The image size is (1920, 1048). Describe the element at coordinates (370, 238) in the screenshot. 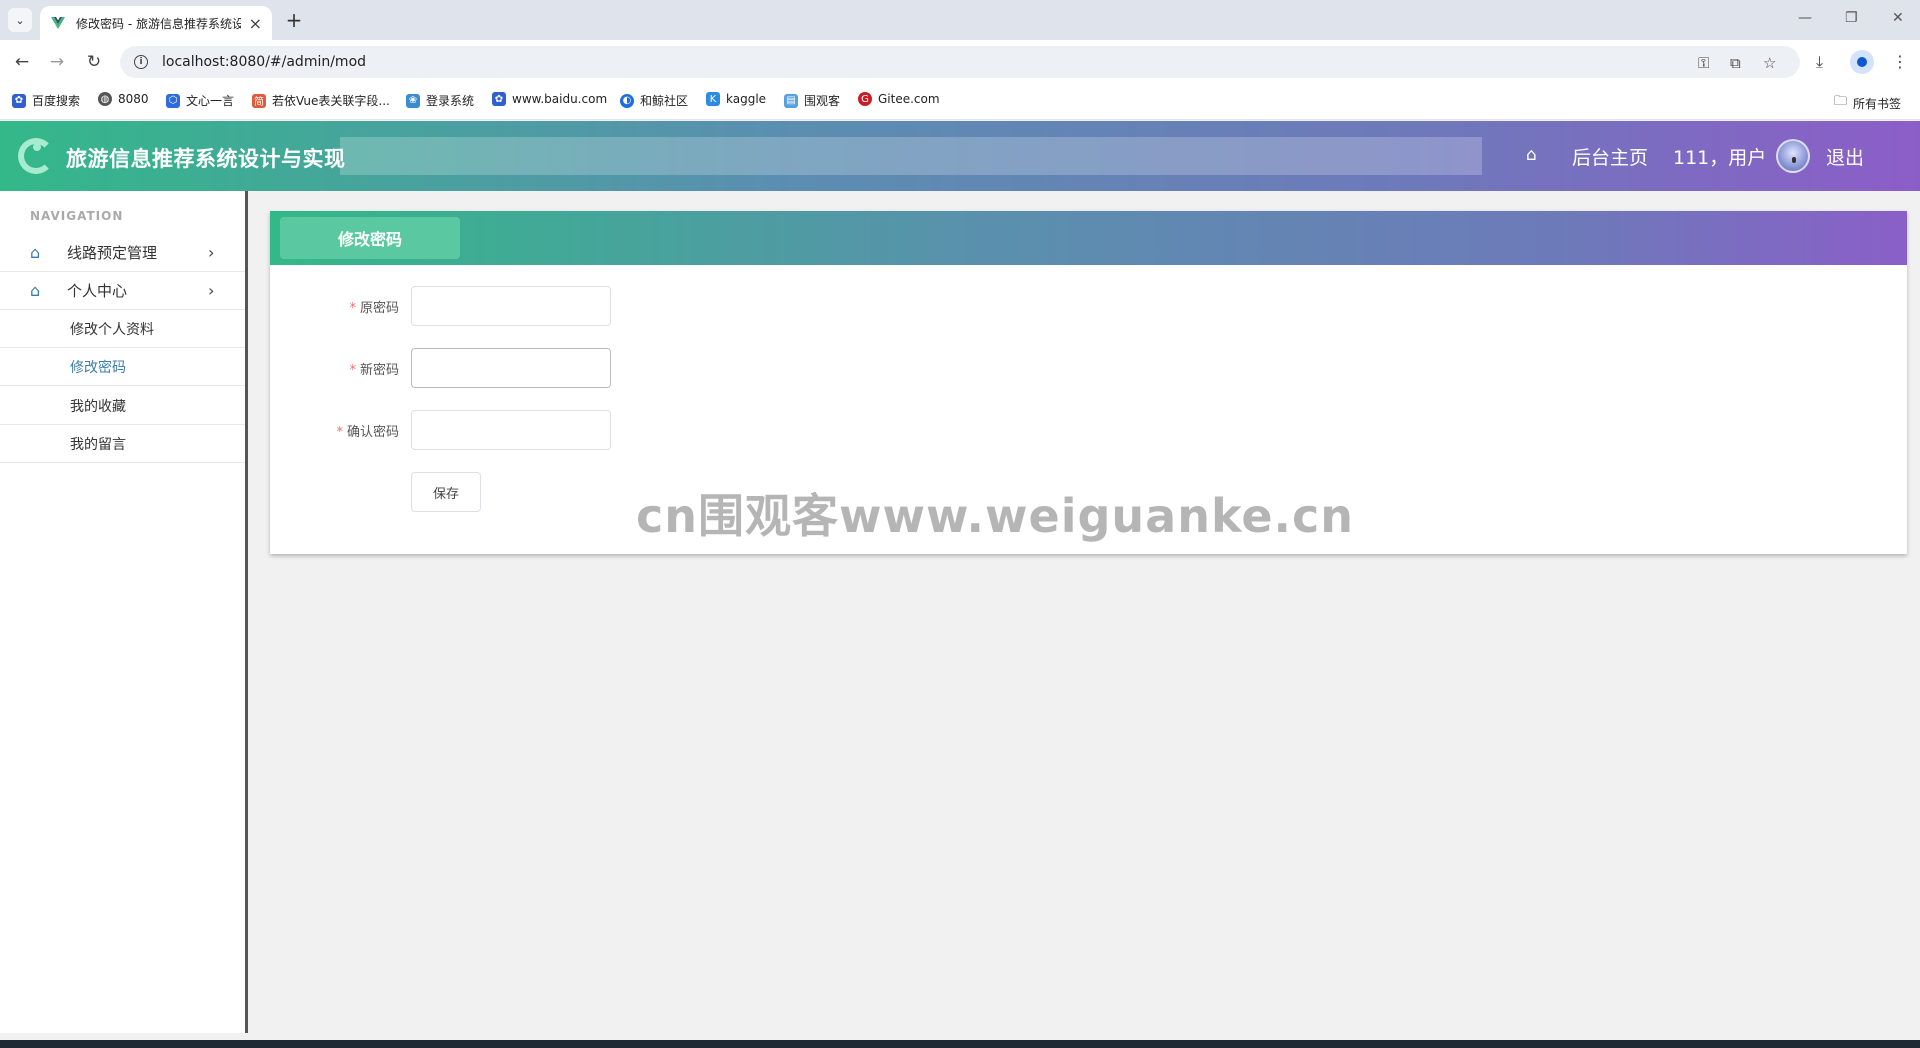

I see `tab-change-password: 修改密码` at that location.